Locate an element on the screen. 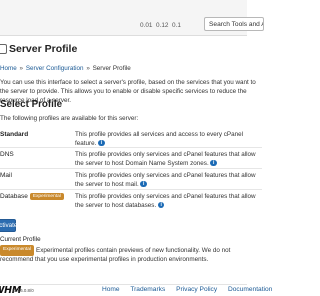 The width and height of the screenshot is (320, 296). current-profile-label: Current Profile is located at coordinates (20, 239).